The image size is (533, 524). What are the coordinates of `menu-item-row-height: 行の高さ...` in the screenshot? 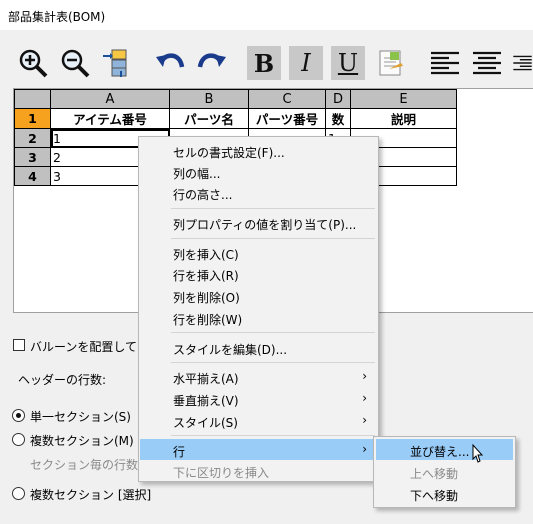 It's located at (258, 192).